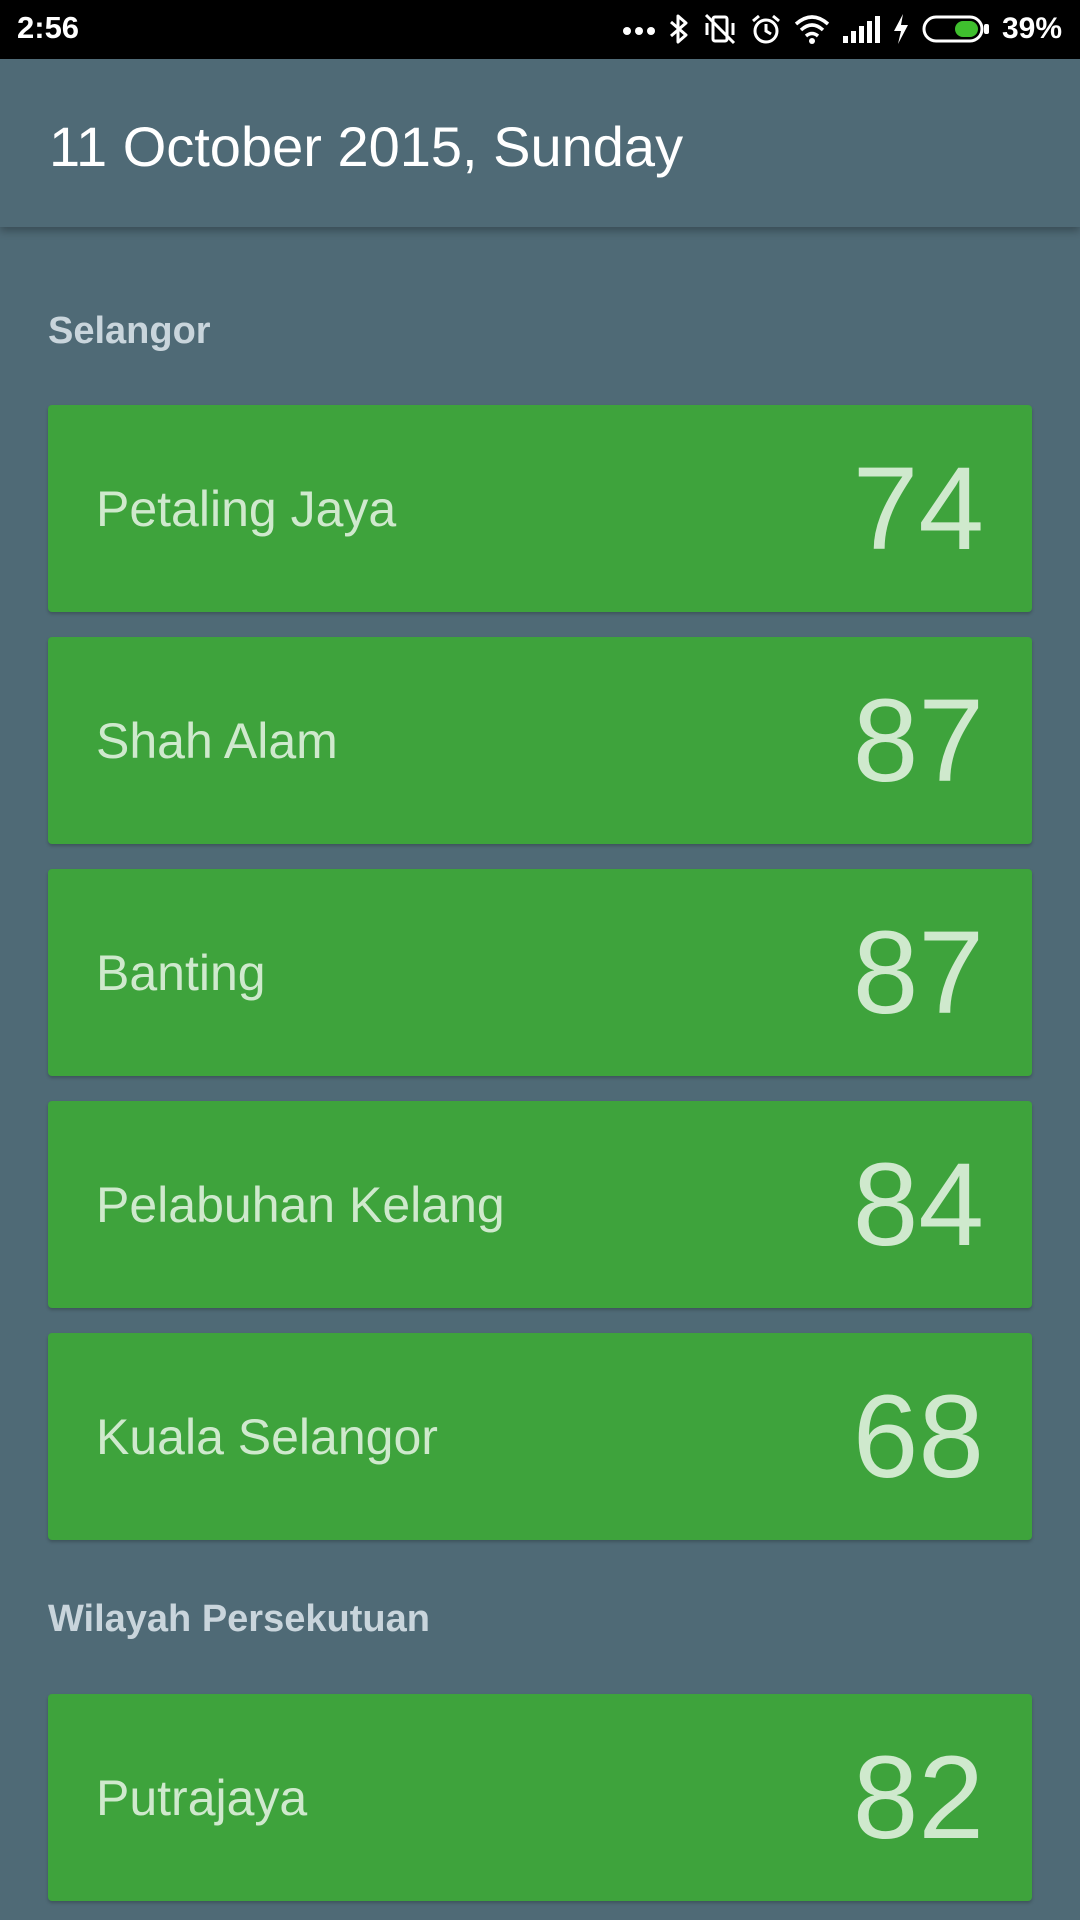 Image resolution: width=1080 pixels, height=1920 pixels. I want to click on list-item: Pelabuhan Kelang 84, so click(540, 1204).